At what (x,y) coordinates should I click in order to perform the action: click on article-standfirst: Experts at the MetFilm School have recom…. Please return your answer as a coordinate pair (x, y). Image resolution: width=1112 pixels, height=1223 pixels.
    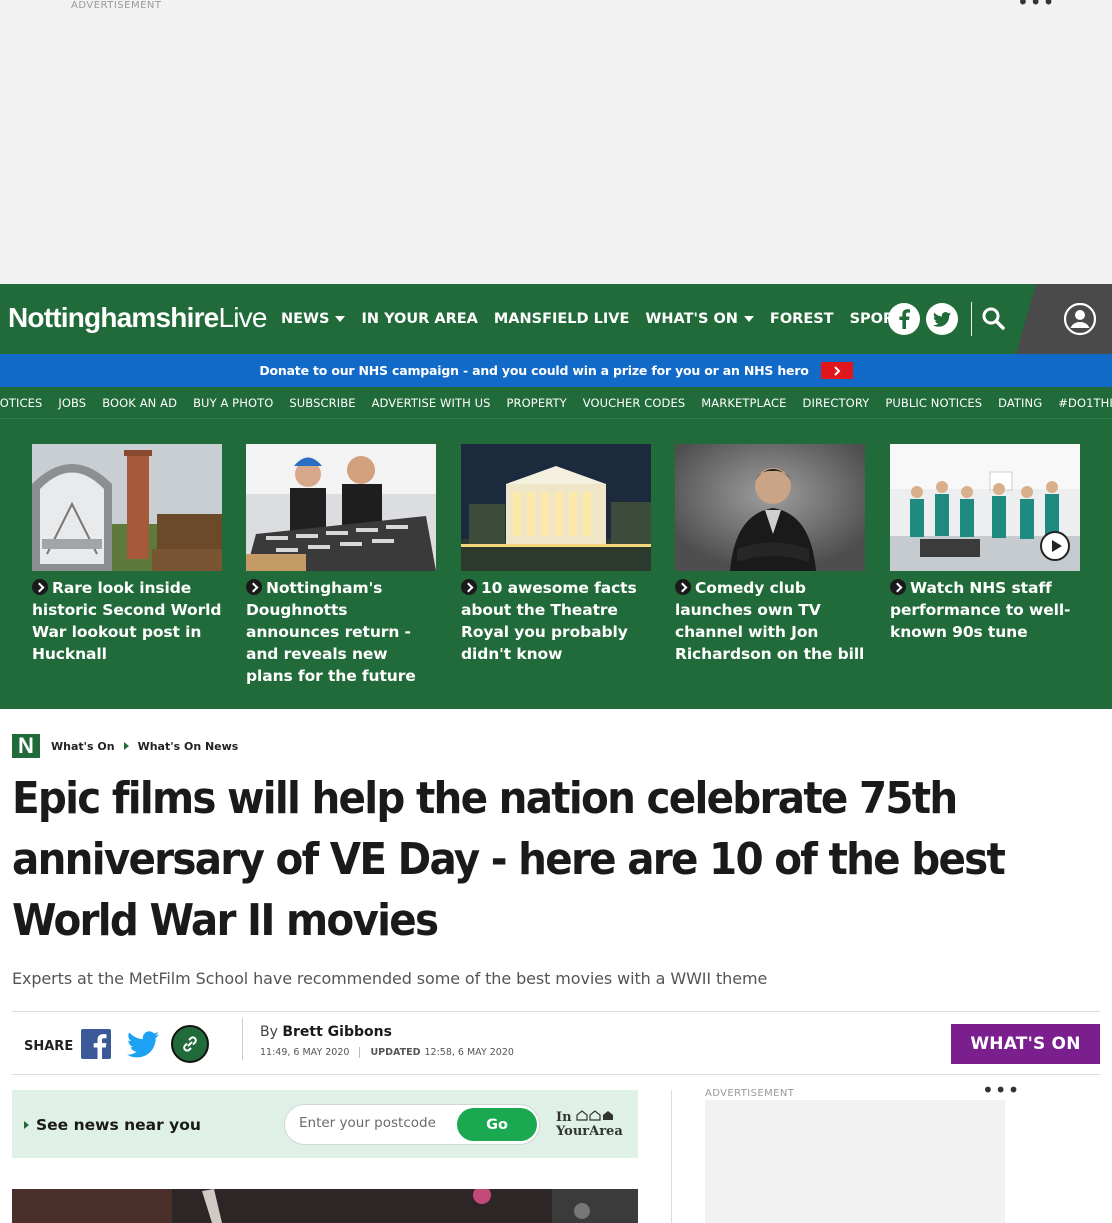
    Looking at the image, I should click on (390, 978).